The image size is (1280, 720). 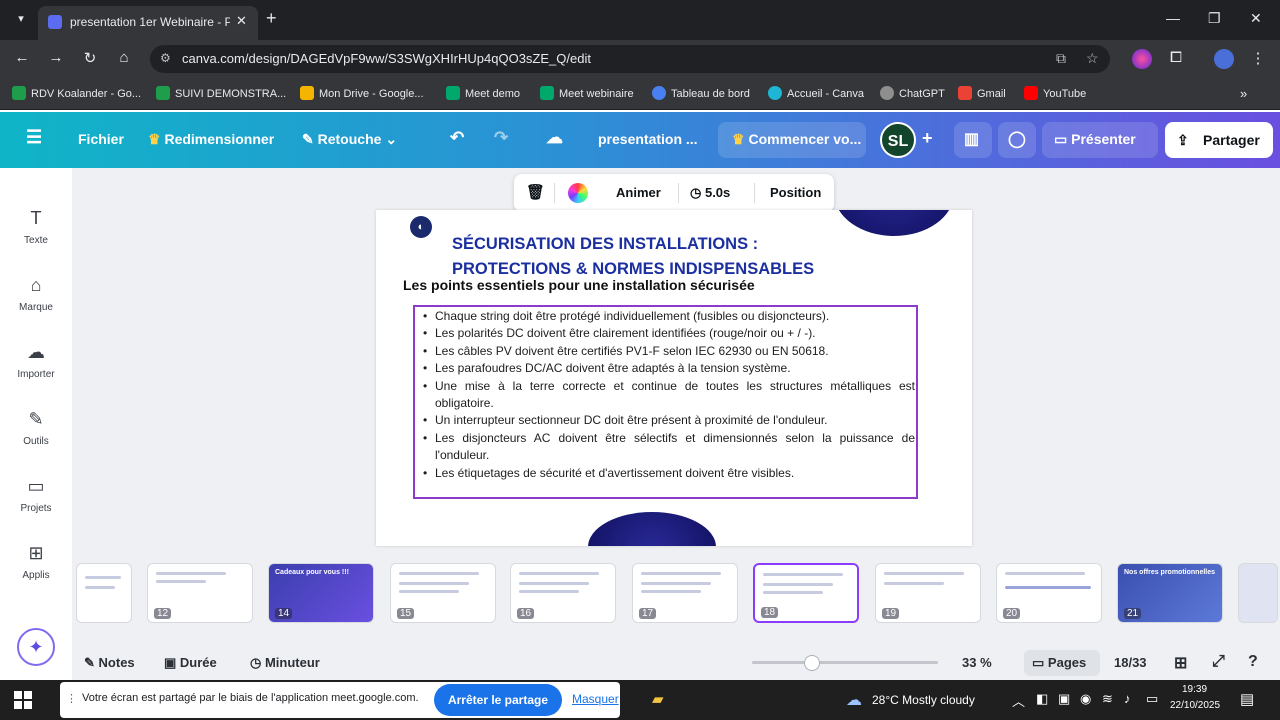 What do you see at coordinates (535, 192) in the screenshot?
I see `trash-icon: 🗑` at bounding box center [535, 192].